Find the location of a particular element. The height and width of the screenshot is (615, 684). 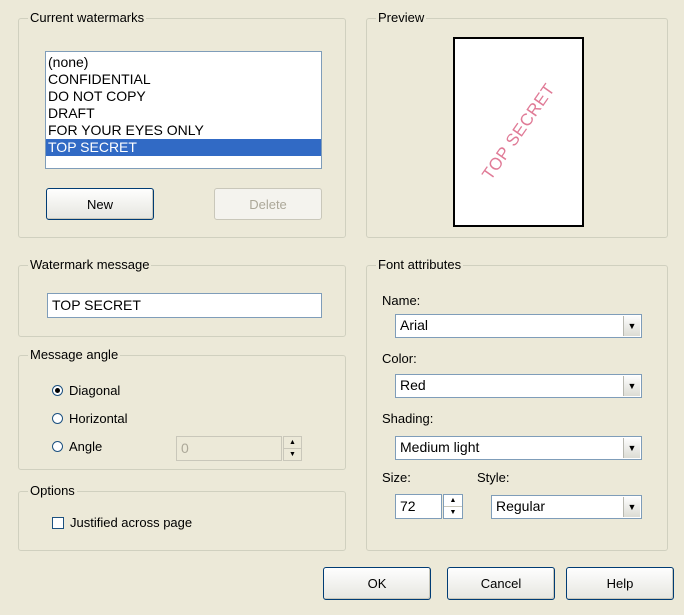

font-size-label: Size: is located at coordinates (396, 477).